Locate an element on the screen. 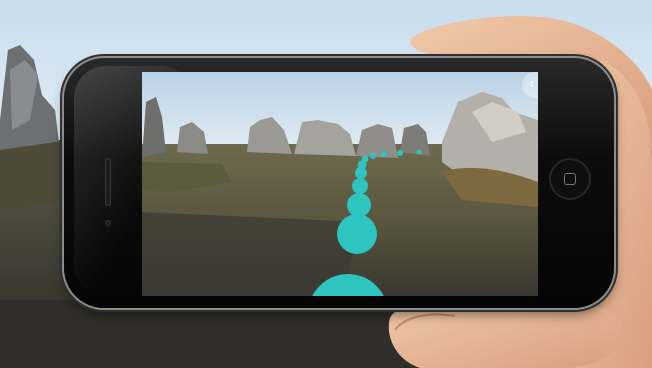  chevron-left-icon: ‹ is located at coordinates (532, 83).